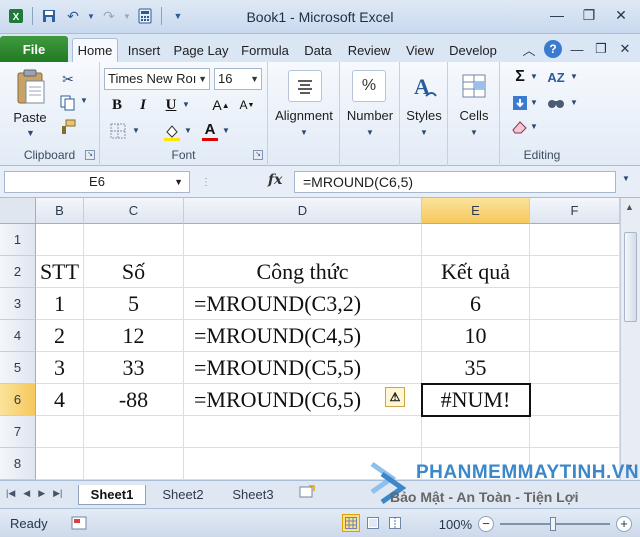 The height and width of the screenshot is (537, 640). Describe the element at coordinates (303, 211) in the screenshot. I see `column-header-d: D` at that location.